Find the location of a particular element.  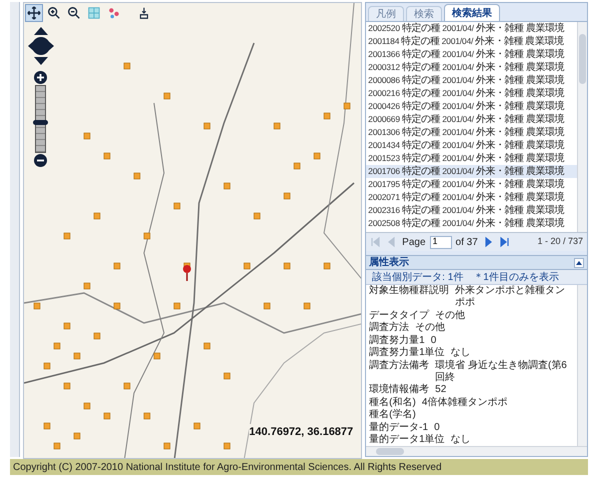

collapse-button is located at coordinates (579, 263).